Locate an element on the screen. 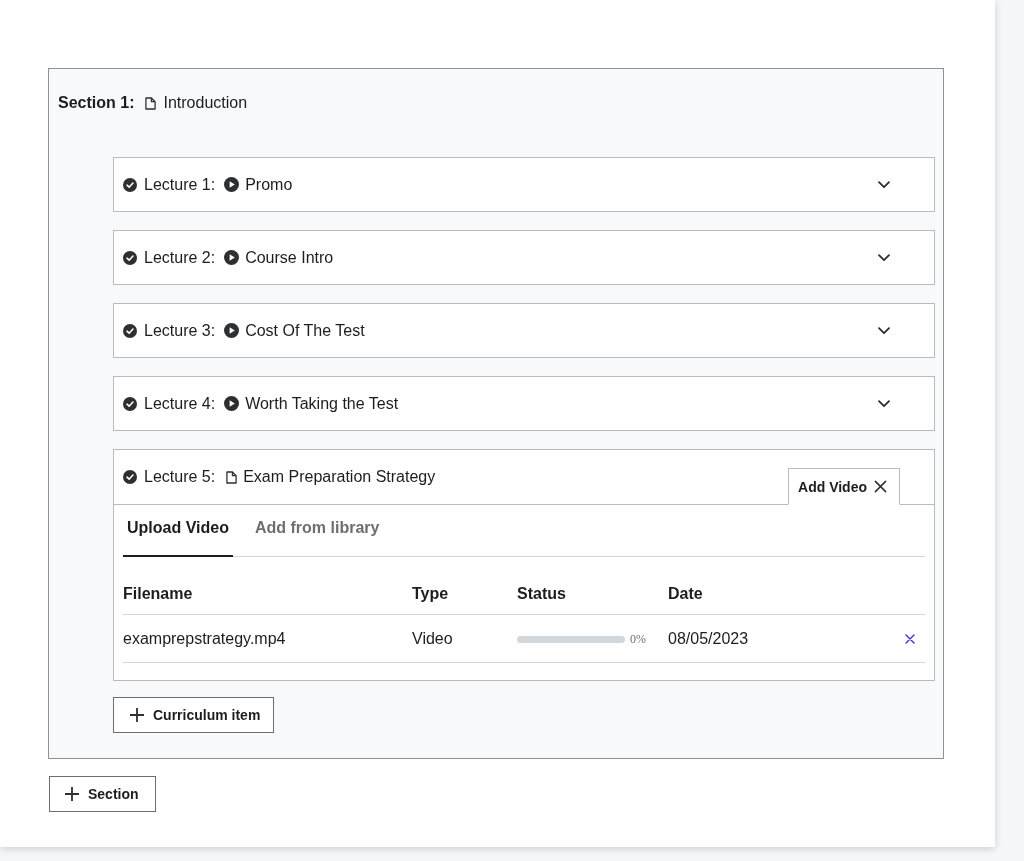 Image resolution: width=1024 pixels, height=861 pixels. add-video-title: Add Video is located at coordinates (832, 486).